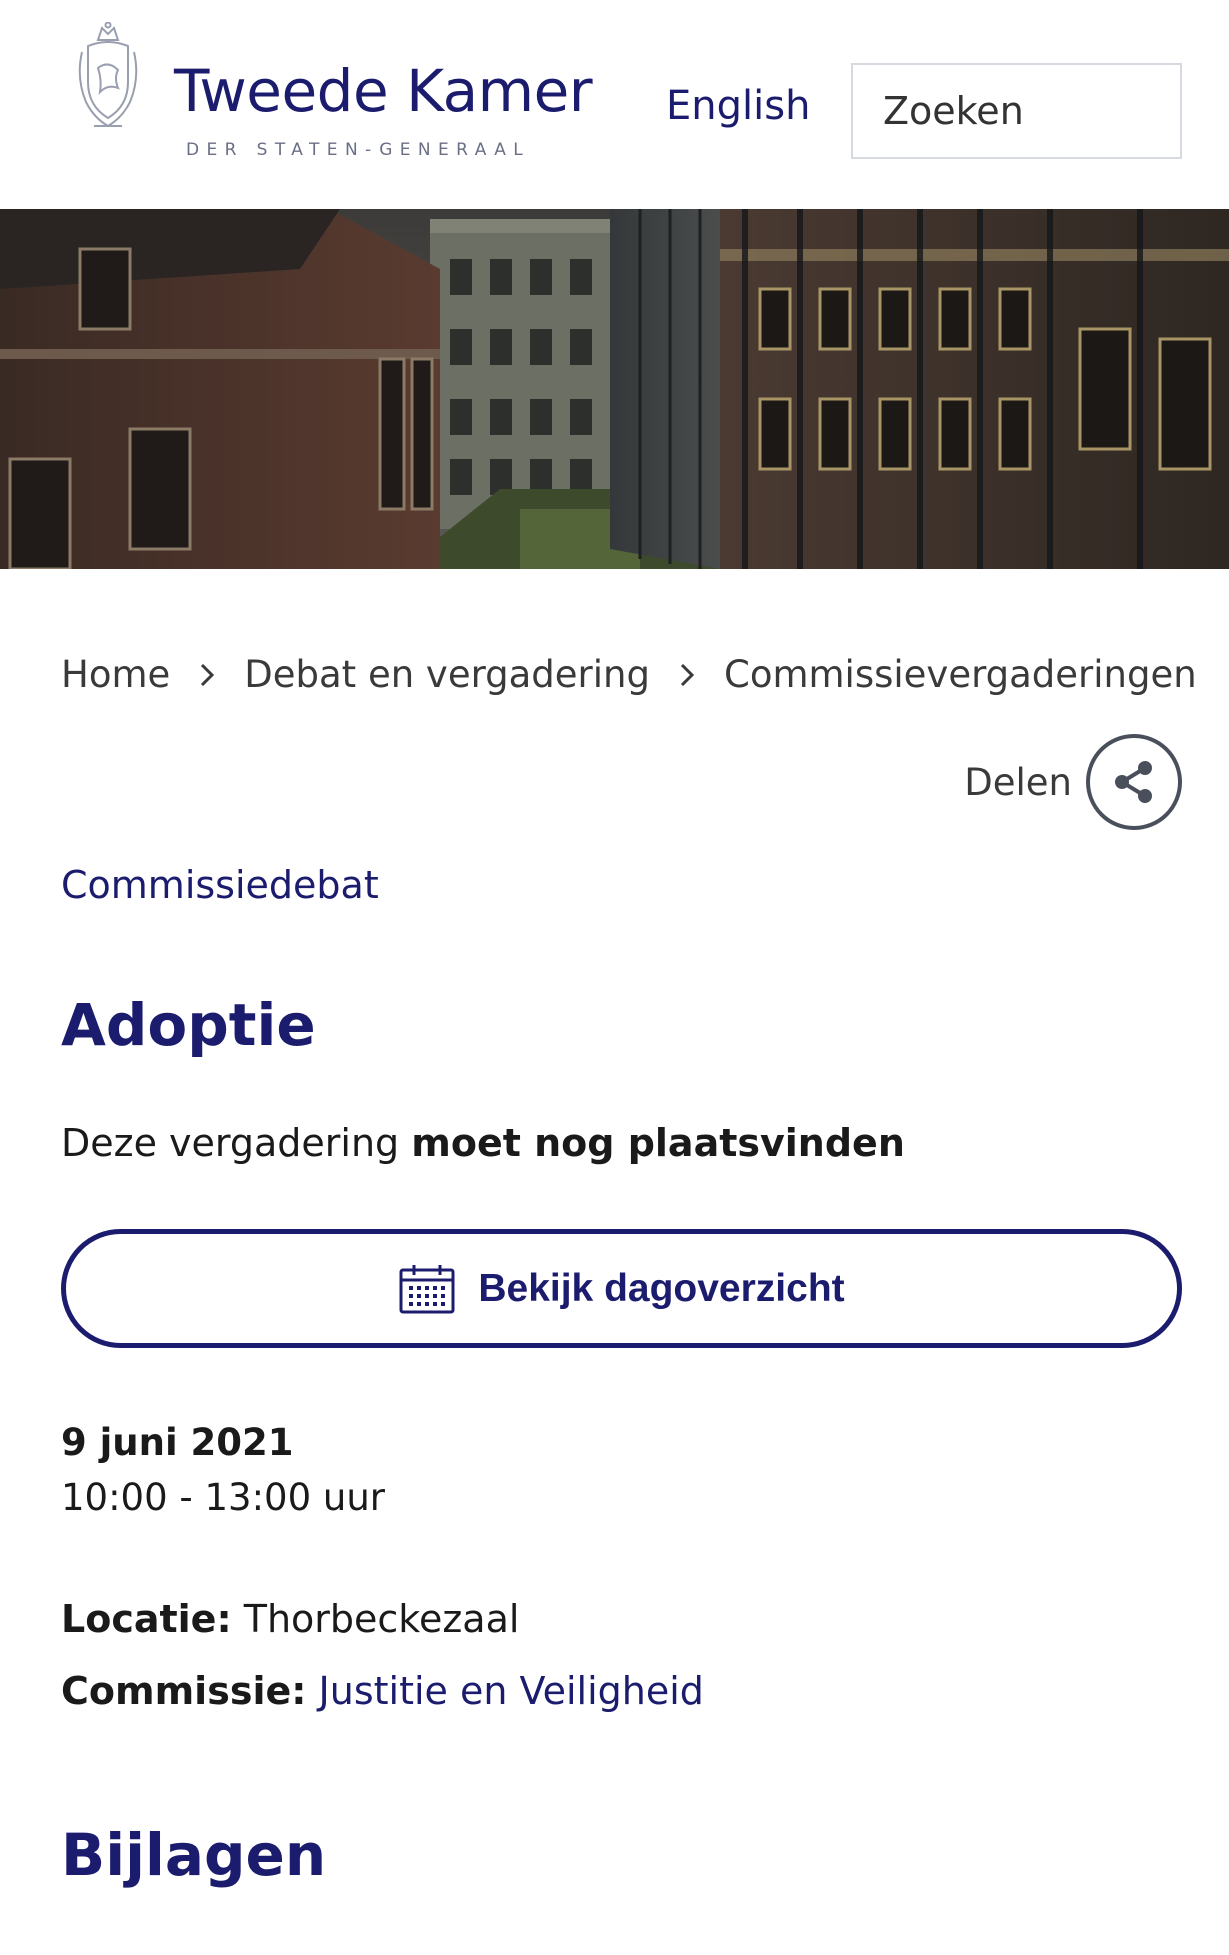 This screenshot has width=1229, height=1955. I want to click on meeting-status: Deze vergadering moet nog plaatsvinden, so click(483, 1143).